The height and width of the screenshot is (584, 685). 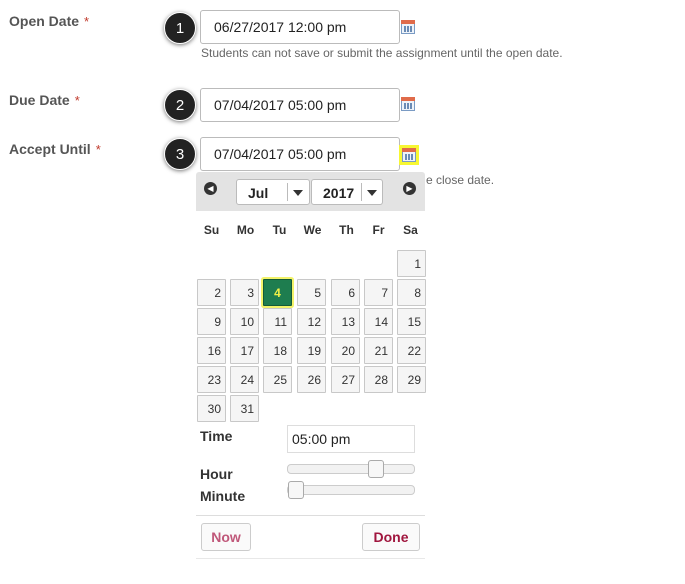 What do you see at coordinates (210, 188) in the screenshot?
I see `prev-month-button: ◀` at bounding box center [210, 188].